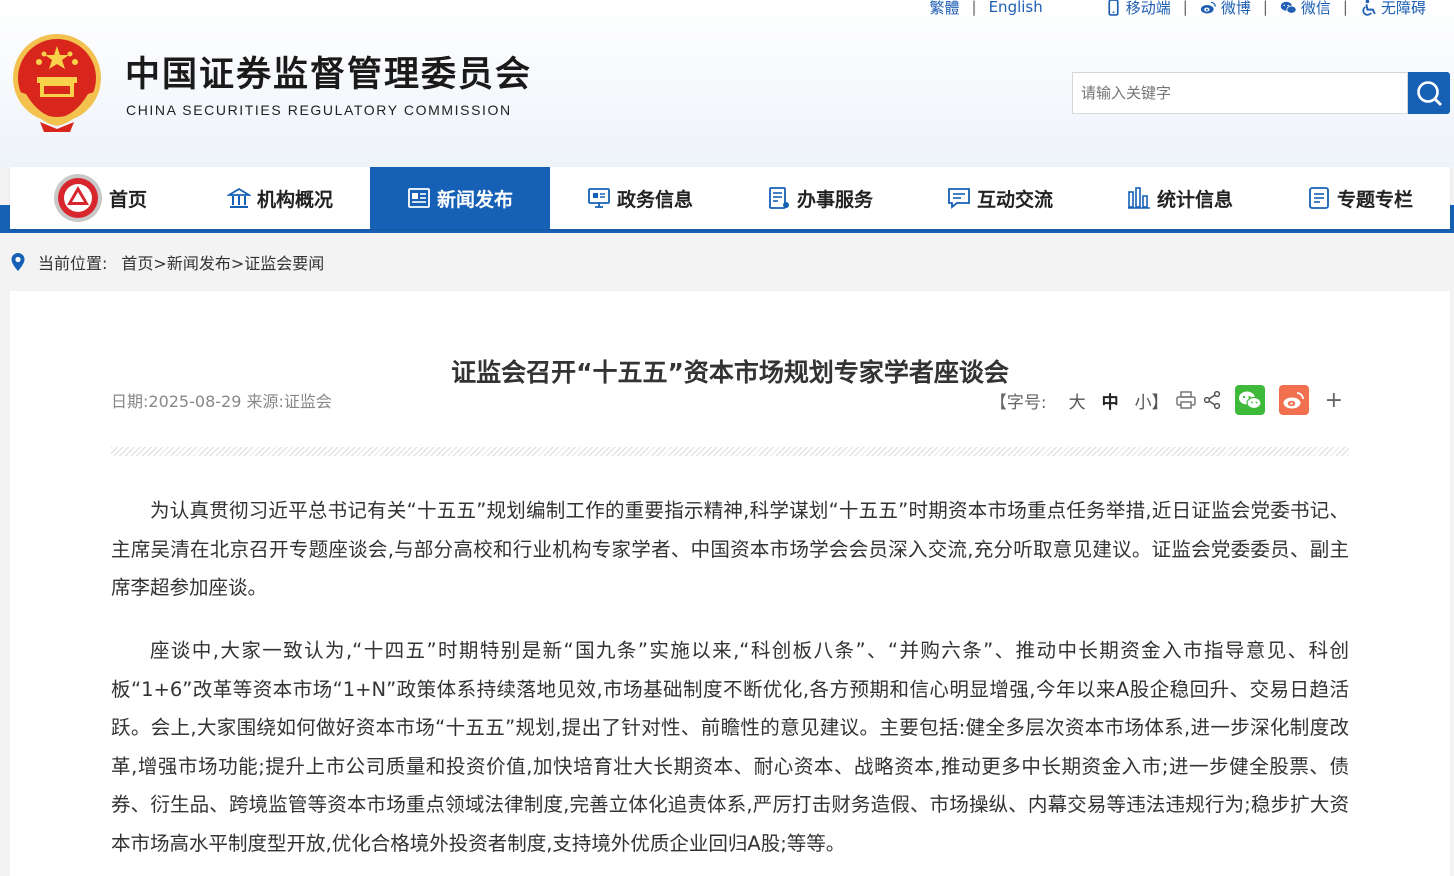 Image resolution: width=1454 pixels, height=876 pixels. I want to click on csrc-logo-icon, so click(77, 198).